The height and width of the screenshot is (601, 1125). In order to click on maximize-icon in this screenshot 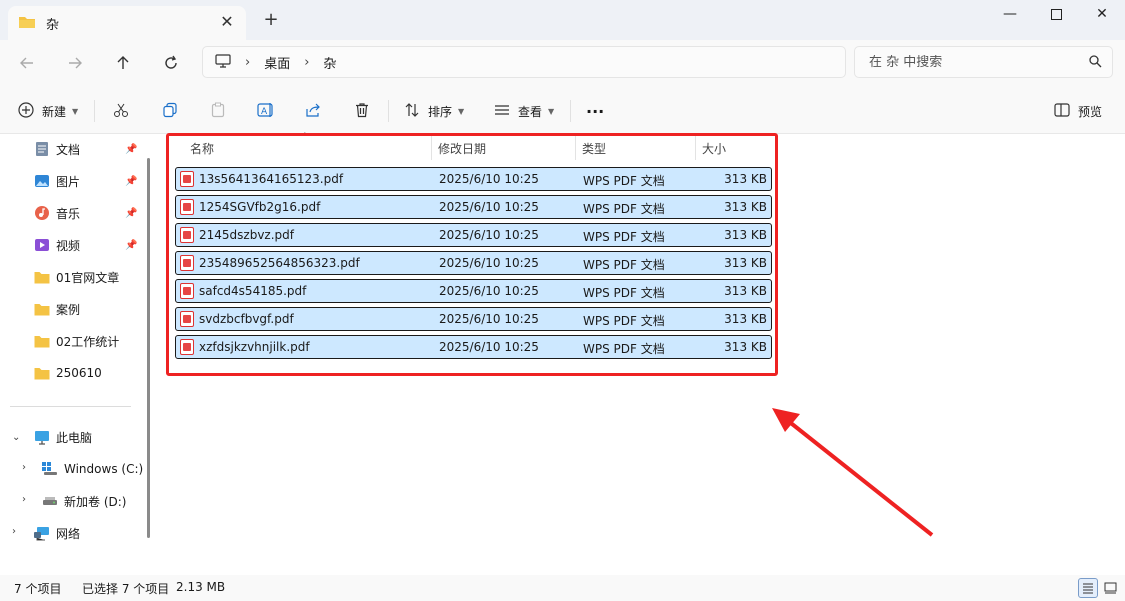, I will do `click(1056, 14)`.